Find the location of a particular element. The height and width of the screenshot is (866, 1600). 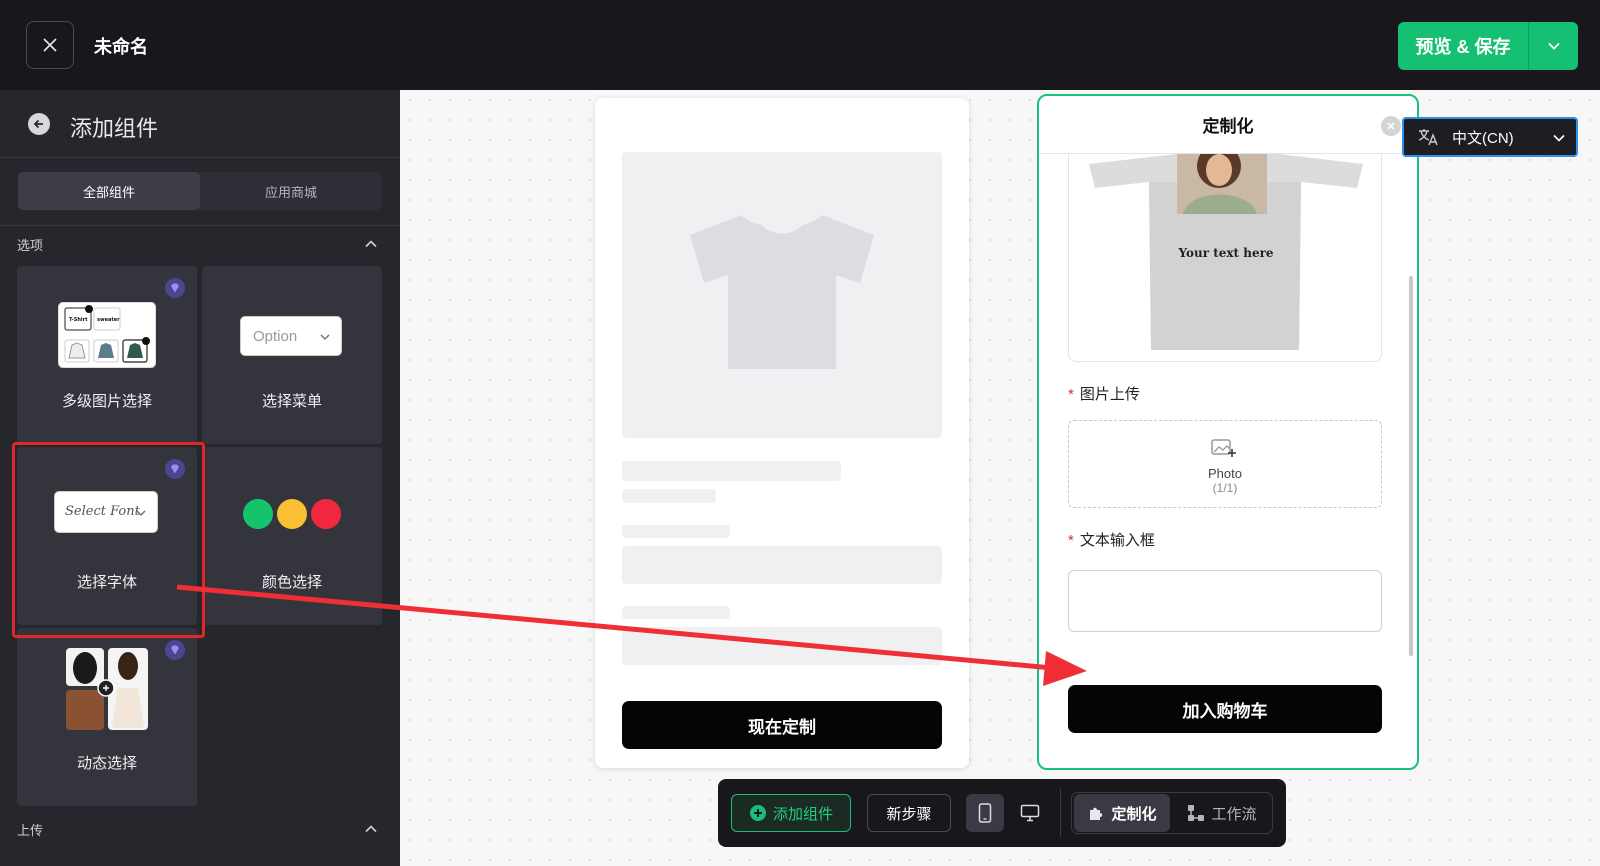

bottom-toolbar: 添加组件 新步骤 定制化 工作流 is located at coordinates (1002, 813).